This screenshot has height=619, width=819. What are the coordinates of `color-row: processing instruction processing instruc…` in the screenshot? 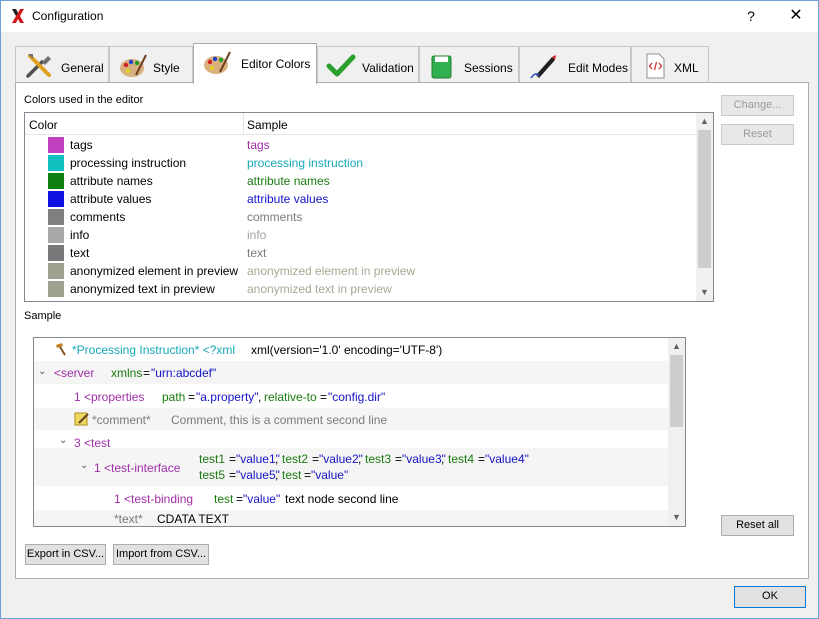 It's located at (360, 163).